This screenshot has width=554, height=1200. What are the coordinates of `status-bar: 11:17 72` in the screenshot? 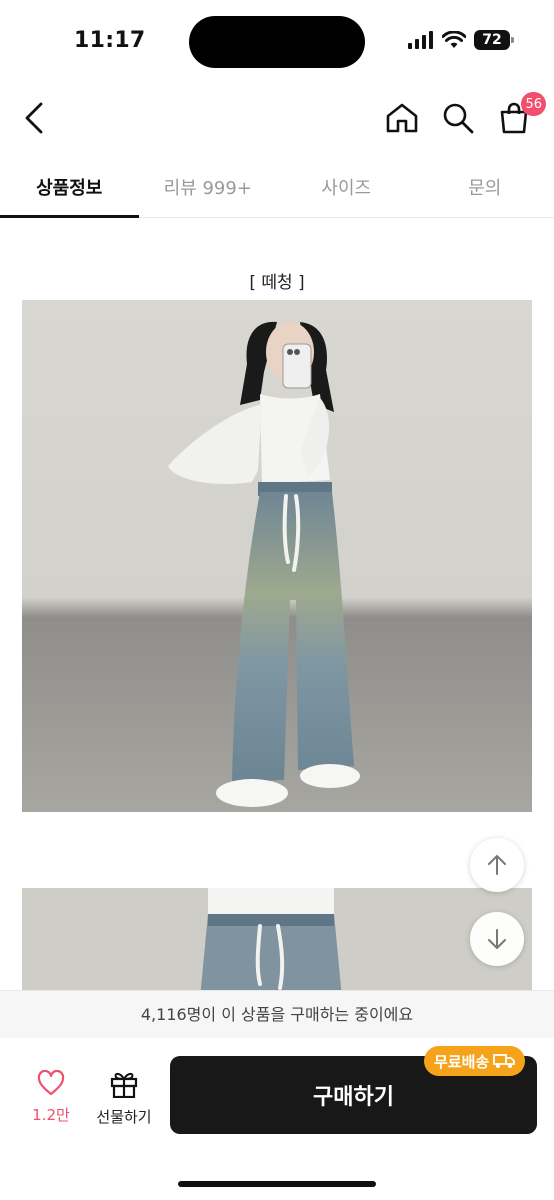 It's located at (277, 40).